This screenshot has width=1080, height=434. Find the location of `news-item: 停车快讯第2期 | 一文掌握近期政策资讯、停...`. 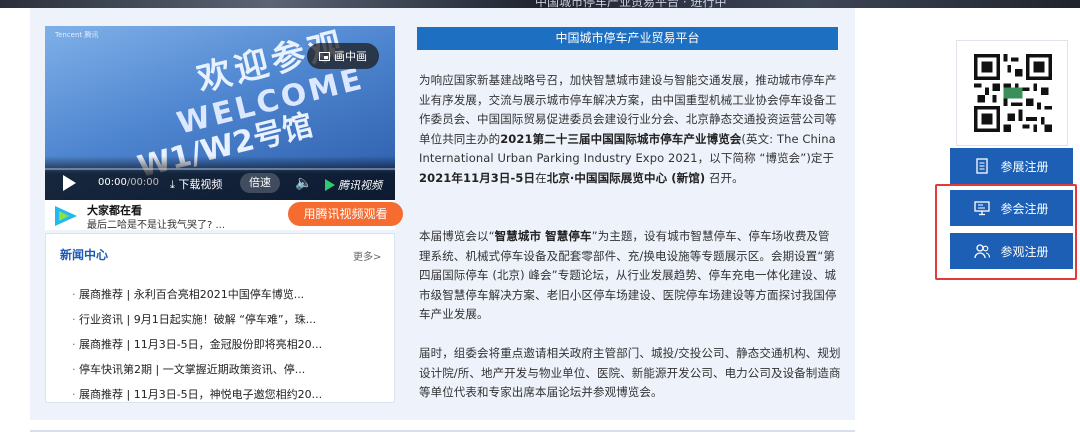

news-item: 停车快讯第2期 | 一文掌握近期政策资讯、停... is located at coordinates (222, 369).